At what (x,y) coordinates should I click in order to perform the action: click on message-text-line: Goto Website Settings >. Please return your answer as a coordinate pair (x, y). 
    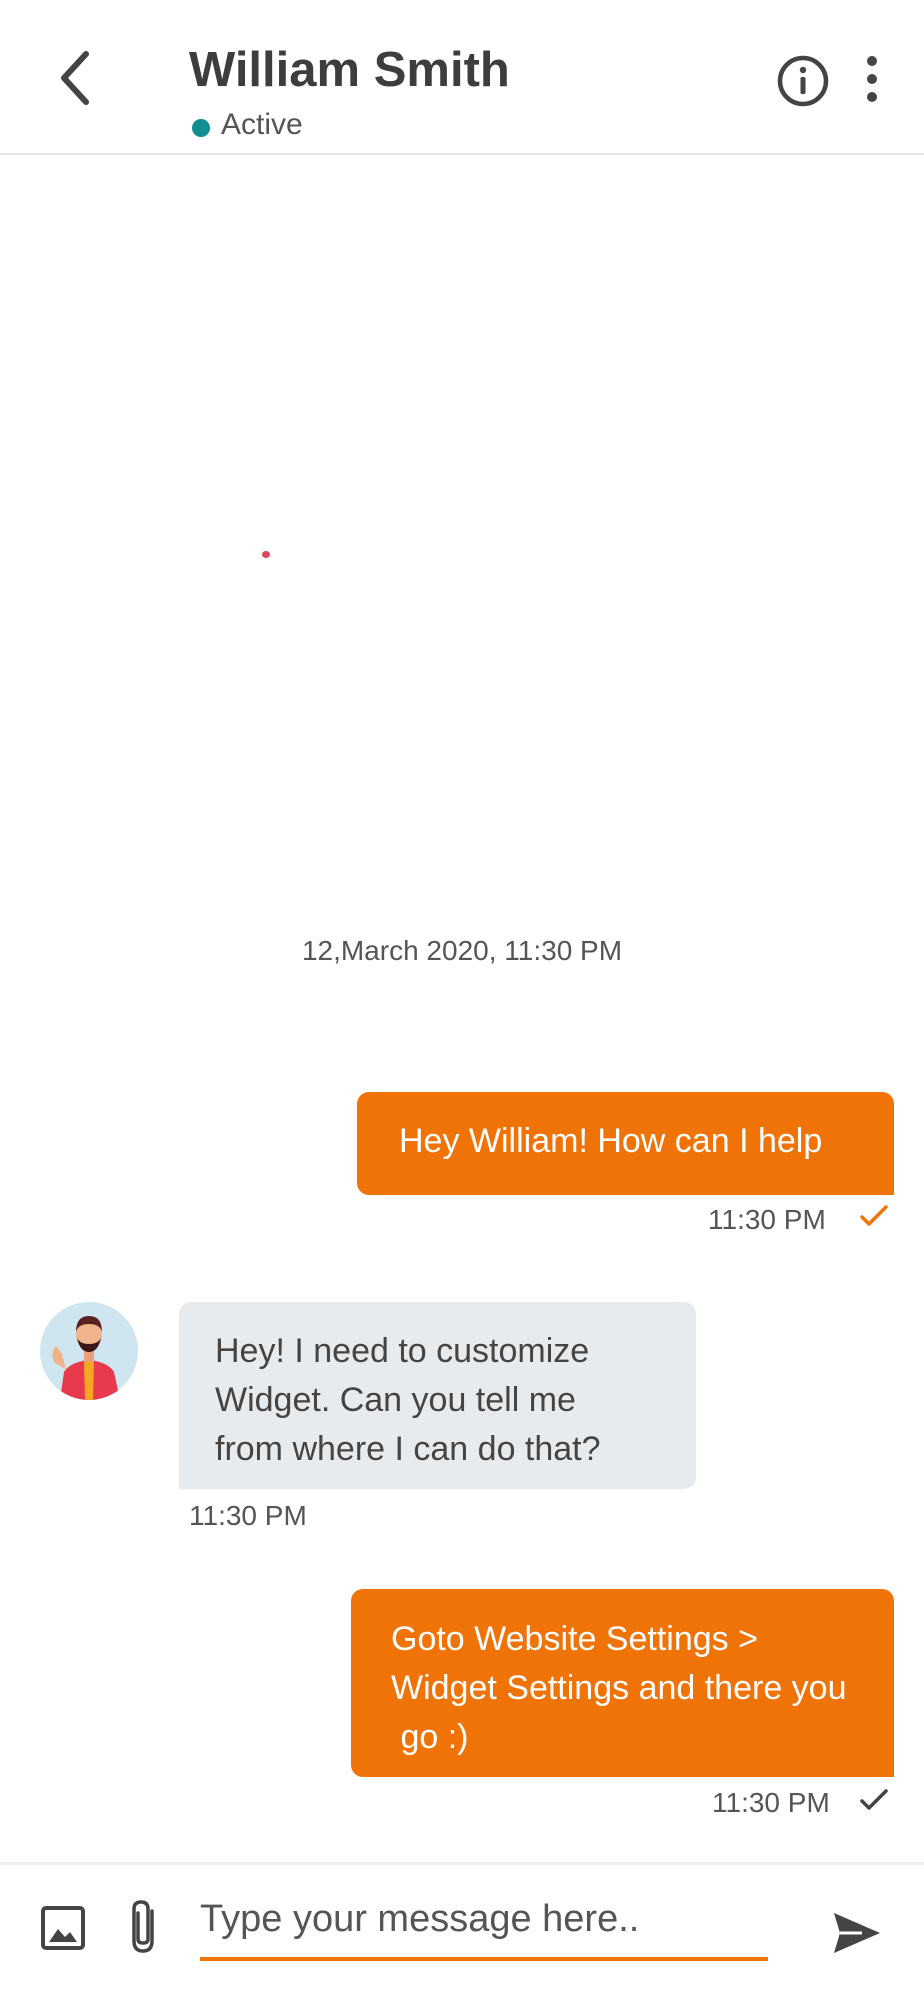
    Looking at the image, I should click on (574, 1639).